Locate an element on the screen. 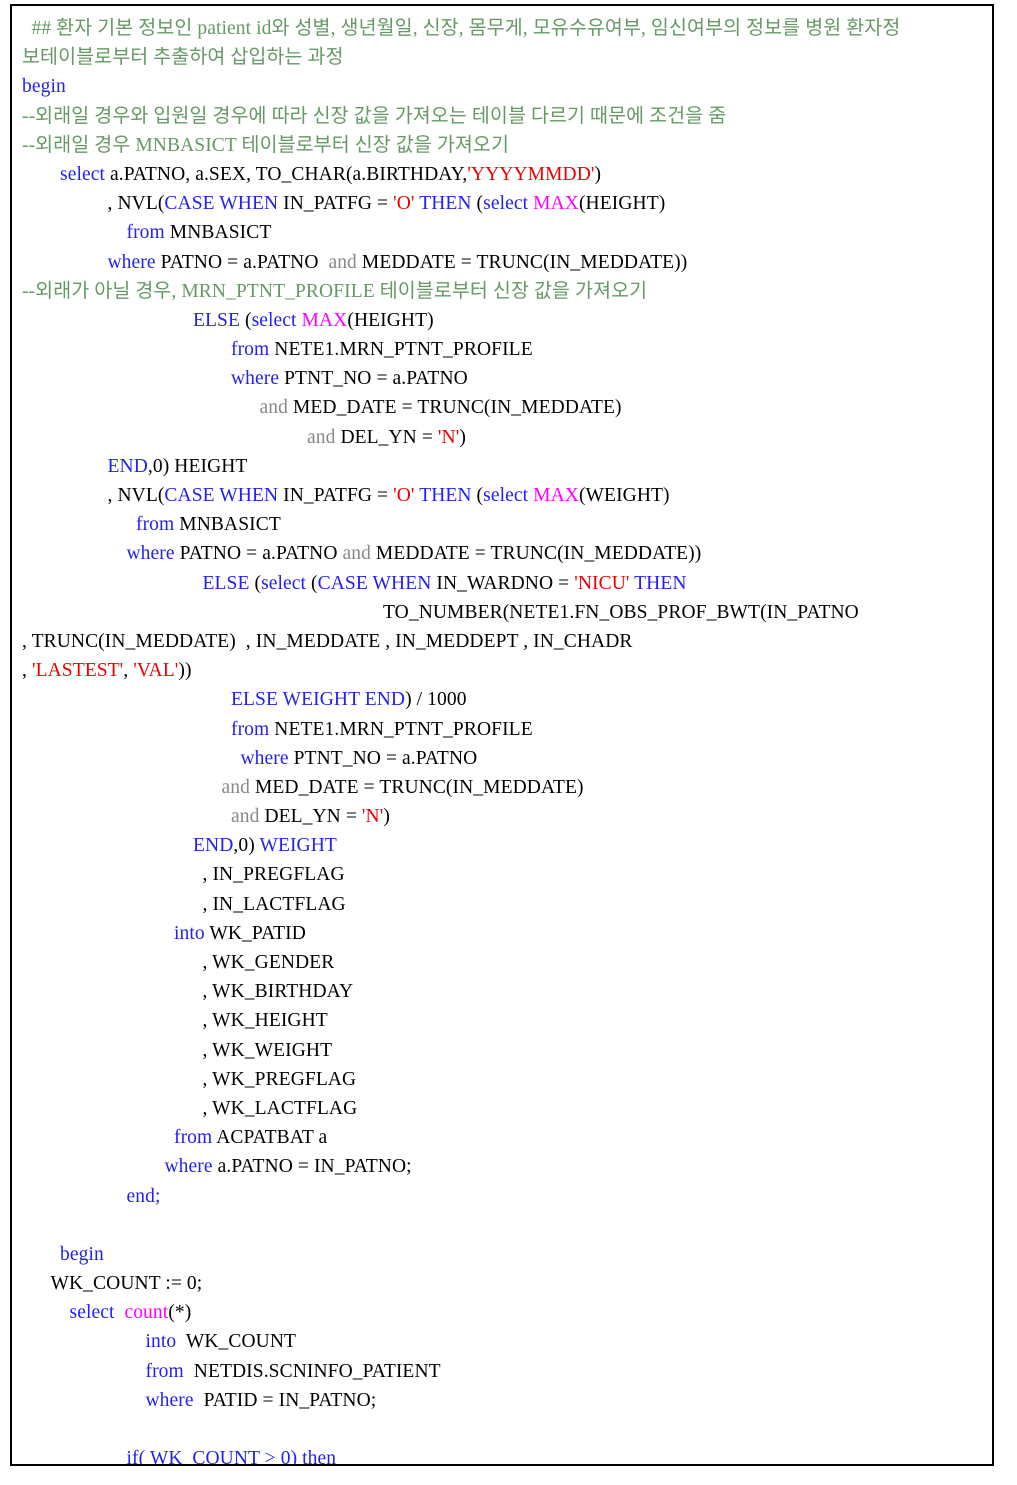  code-line: WK_COUNT := 0; is located at coordinates (502, 1283).